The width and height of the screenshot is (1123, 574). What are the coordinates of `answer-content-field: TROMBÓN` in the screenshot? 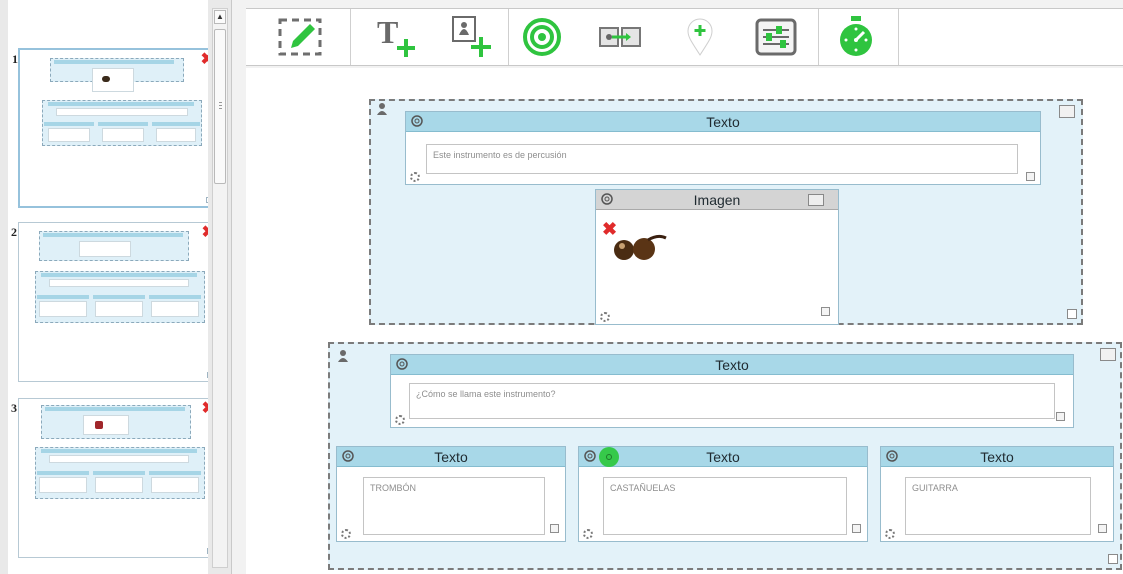 It's located at (454, 506).